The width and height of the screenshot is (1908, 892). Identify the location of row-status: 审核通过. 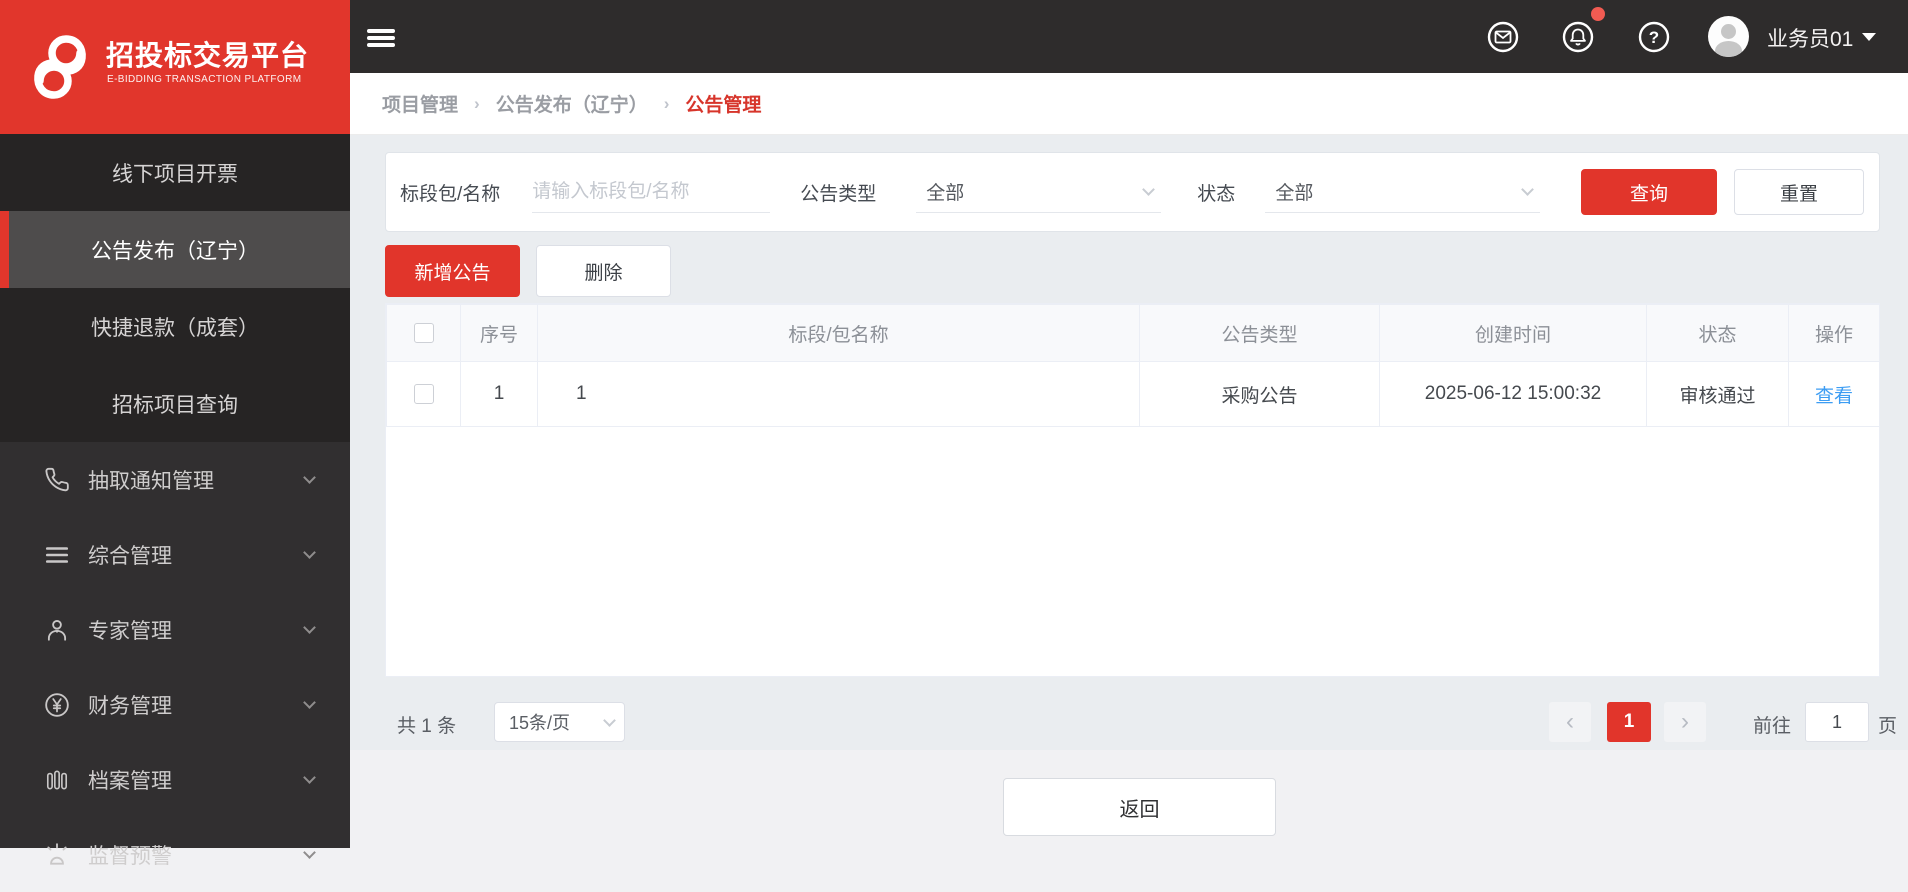
(1717, 394).